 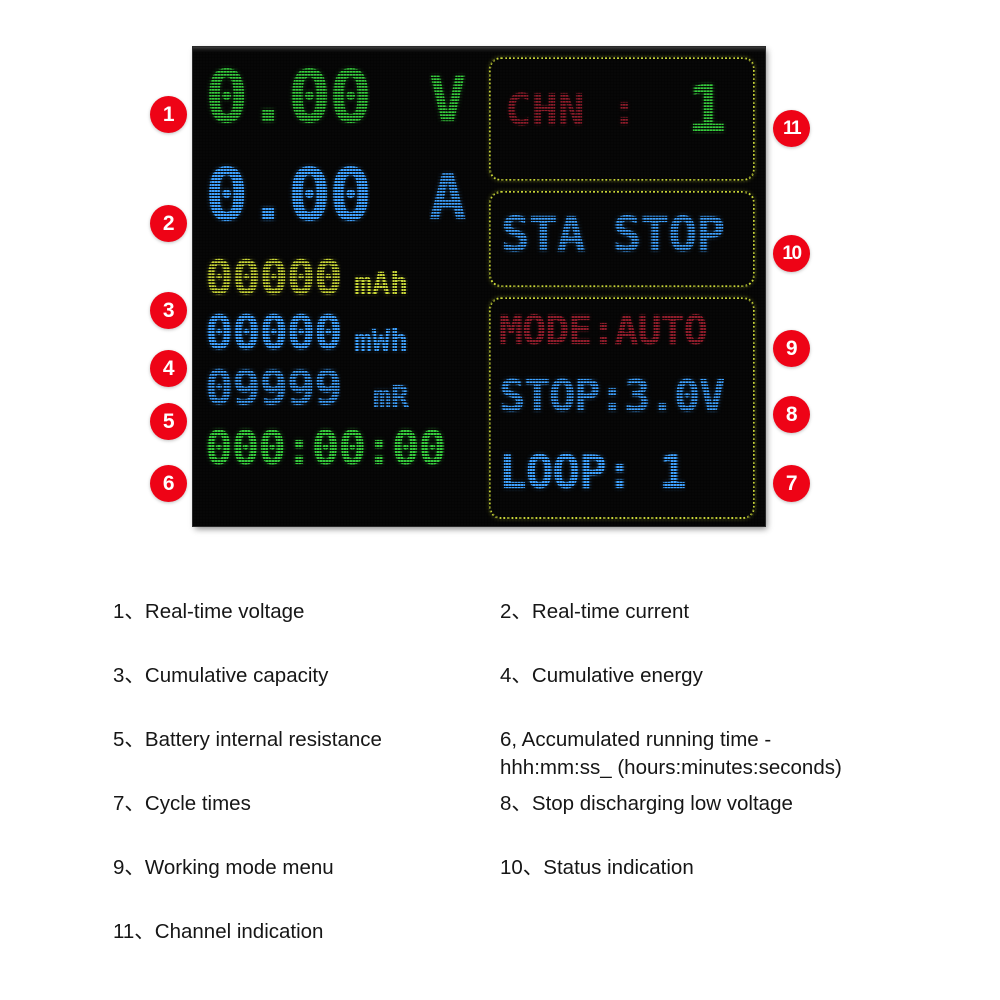 What do you see at coordinates (325, 448) in the screenshot?
I see `runtime-value: 000:00:00` at bounding box center [325, 448].